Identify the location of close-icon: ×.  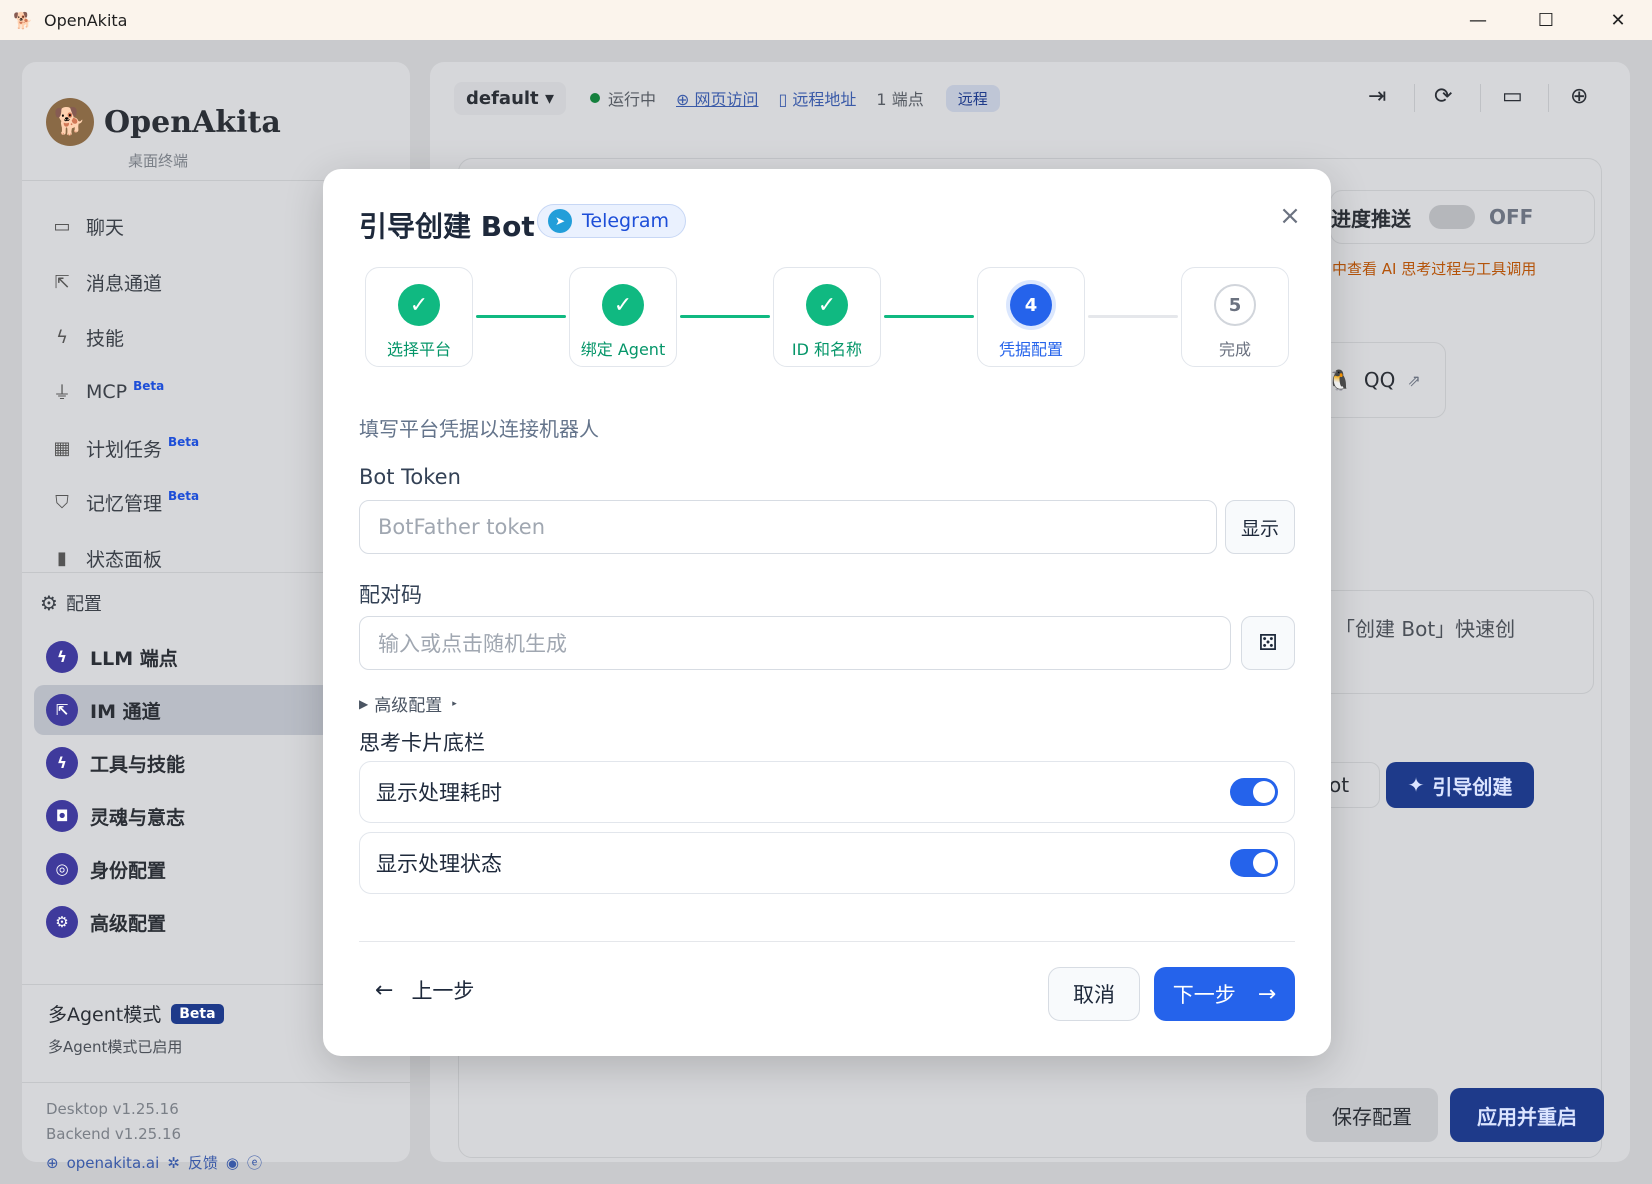
(1290, 216).